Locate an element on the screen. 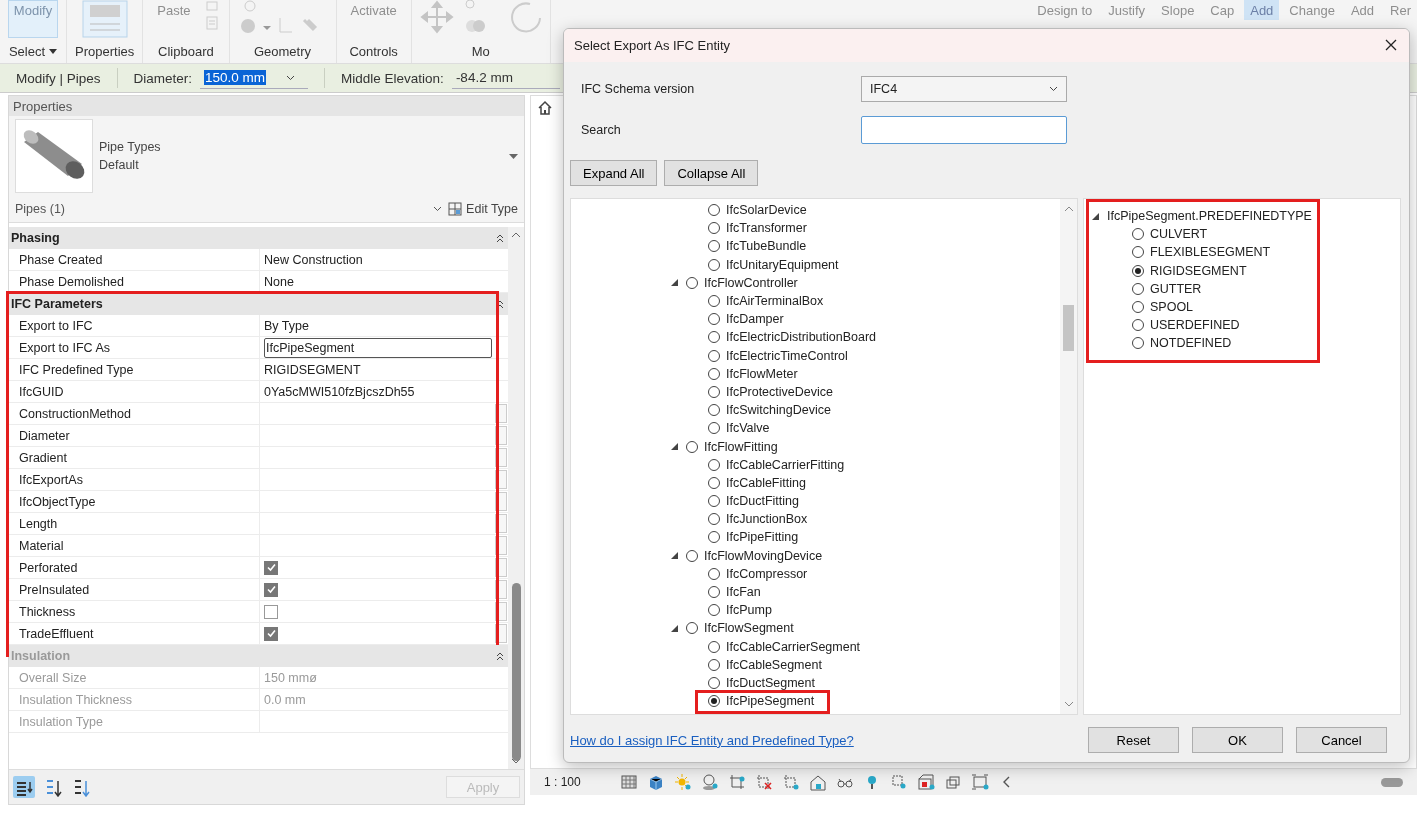  home-icon is located at coordinates (545, 108).